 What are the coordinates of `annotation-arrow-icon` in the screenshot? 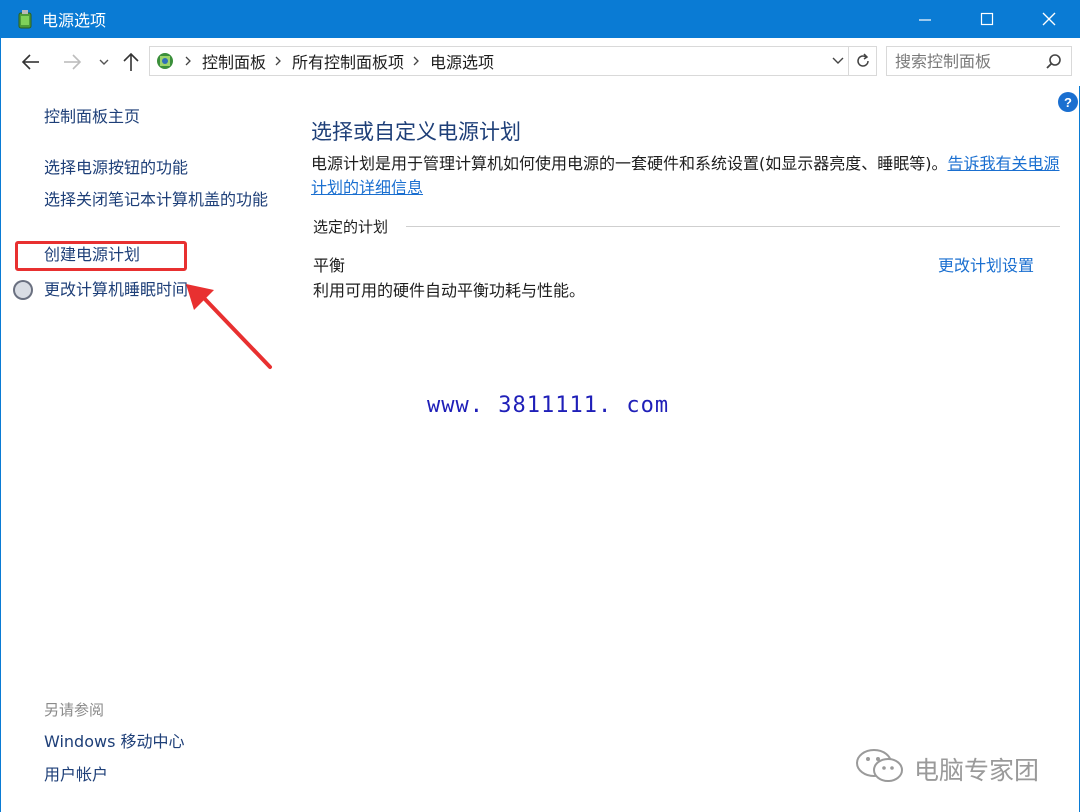 It's located at (229, 326).